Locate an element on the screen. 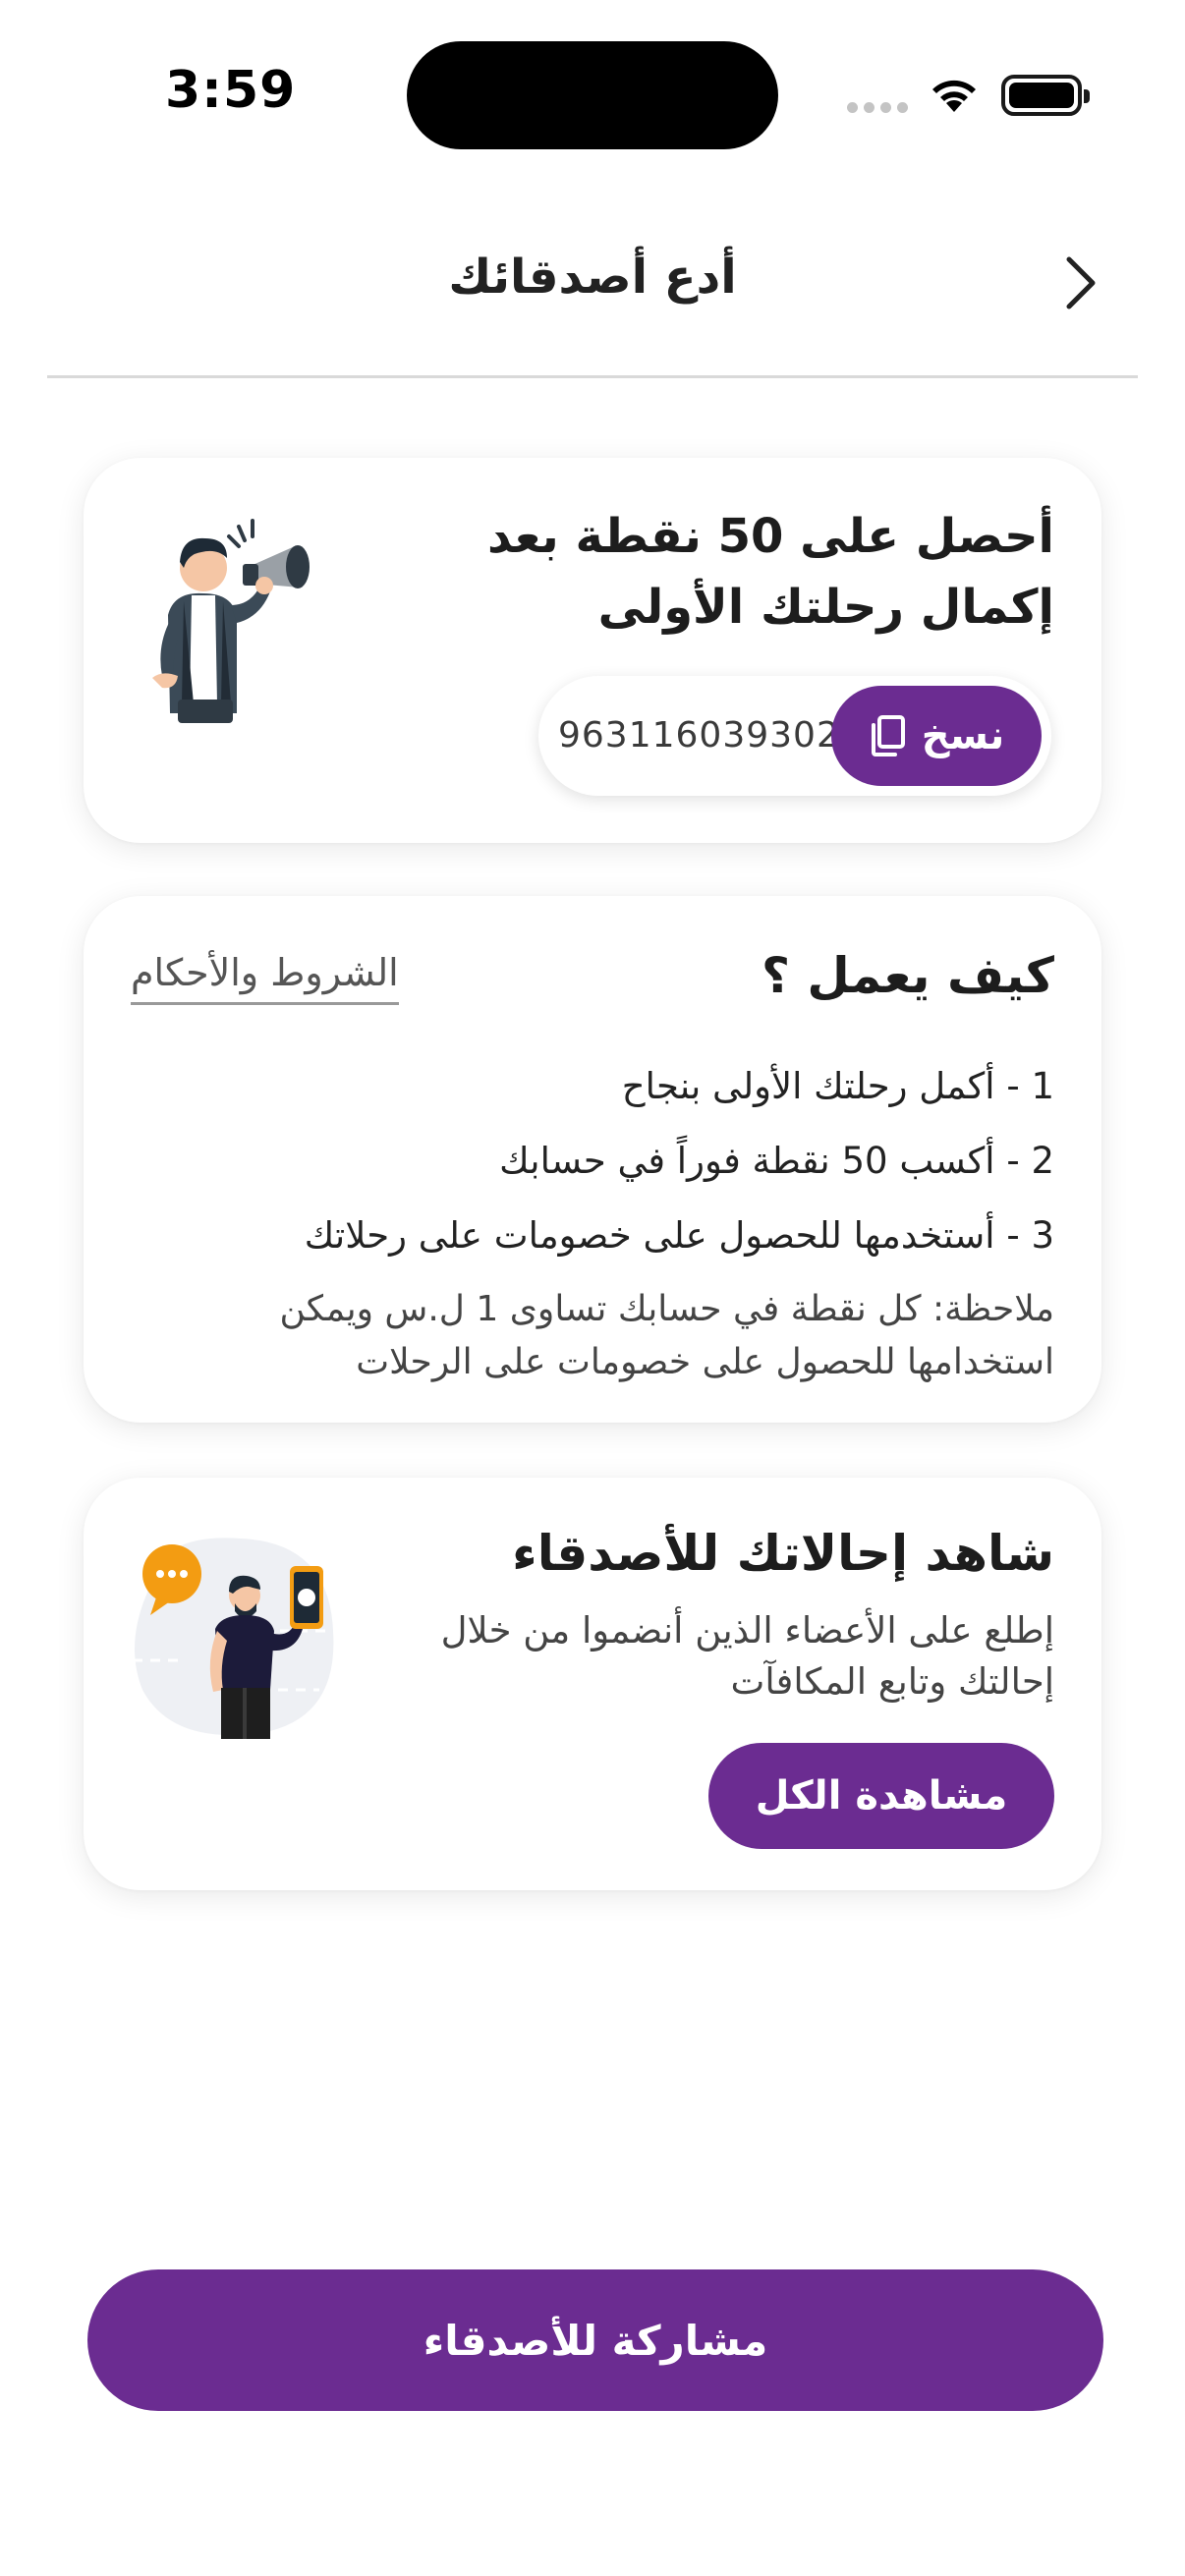 The width and height of the screenshot is (1185, 2576). referrals-title: شاهد إحالاتك للأصدقاء is located at coordinates (783, 1553).